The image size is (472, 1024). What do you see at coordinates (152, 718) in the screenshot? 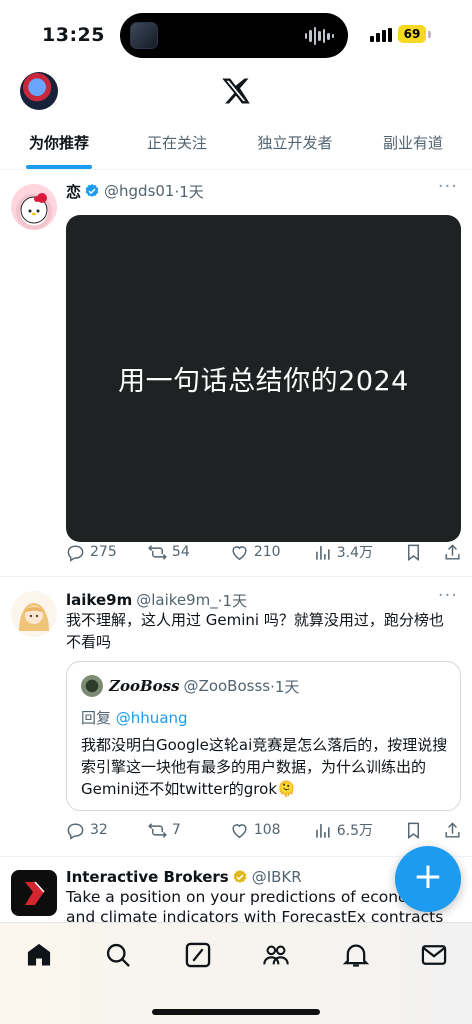
I see `reply-mention: @hhuang` at bounding box center [152, 718].